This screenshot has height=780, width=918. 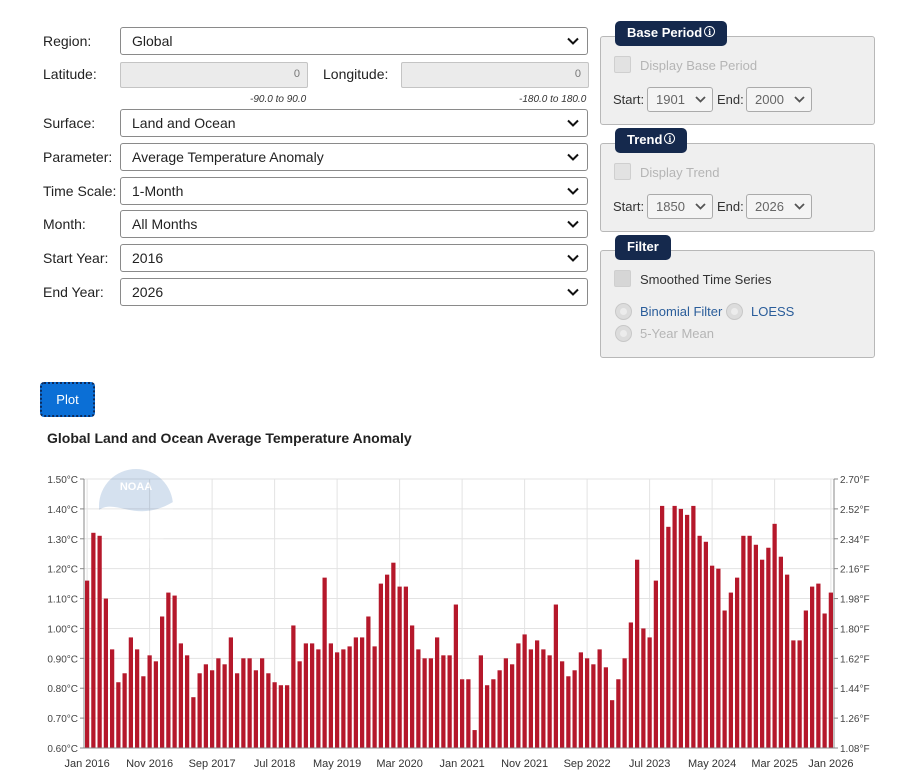 What do you see at coordinates (650, 764) in the screenshot?
I see `x-tick-label: Jul 2023` at bounding box center [650, 764].